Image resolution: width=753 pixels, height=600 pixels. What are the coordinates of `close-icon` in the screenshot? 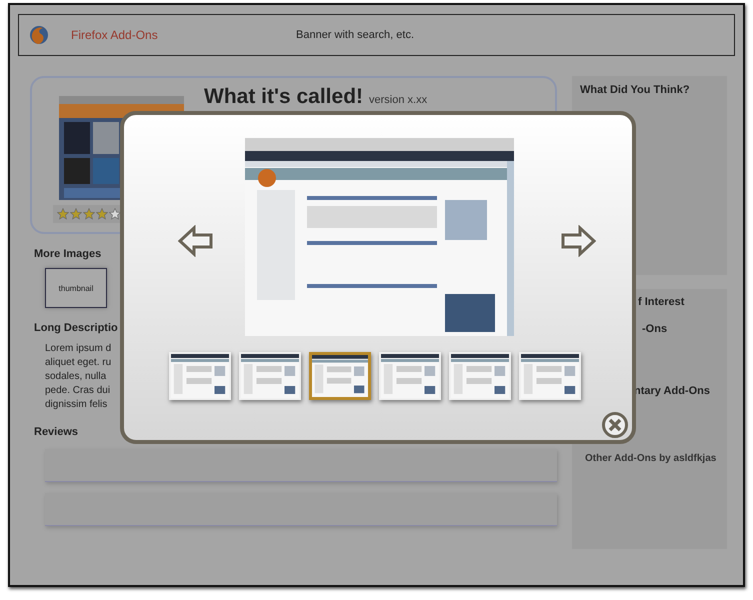 It's located at (615, 425).